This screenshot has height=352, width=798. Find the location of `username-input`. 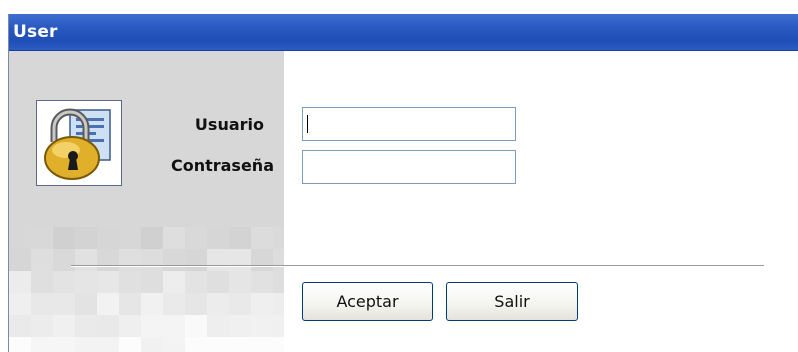

username-input is located at coordinates (409, 124).